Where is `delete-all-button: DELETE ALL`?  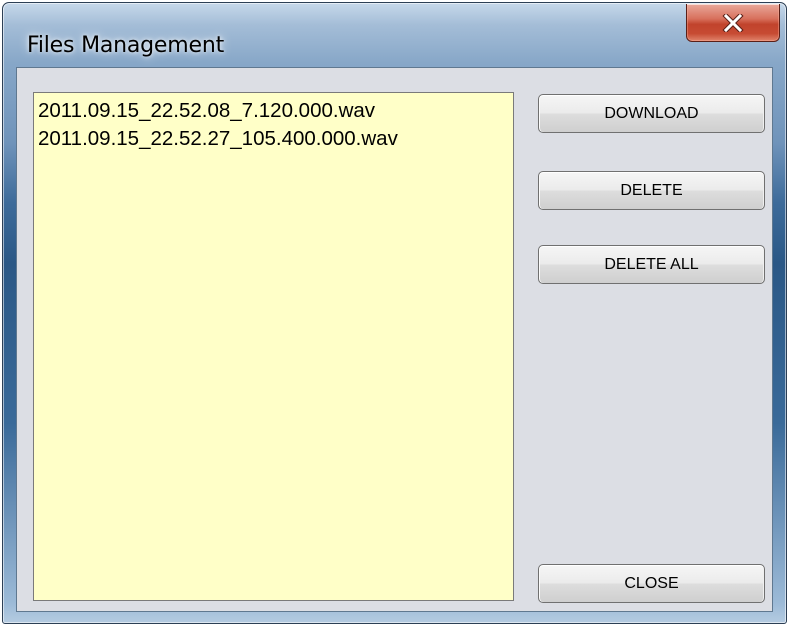
delete-all-button: DELETE ALL is located at coordinates (651, 264).